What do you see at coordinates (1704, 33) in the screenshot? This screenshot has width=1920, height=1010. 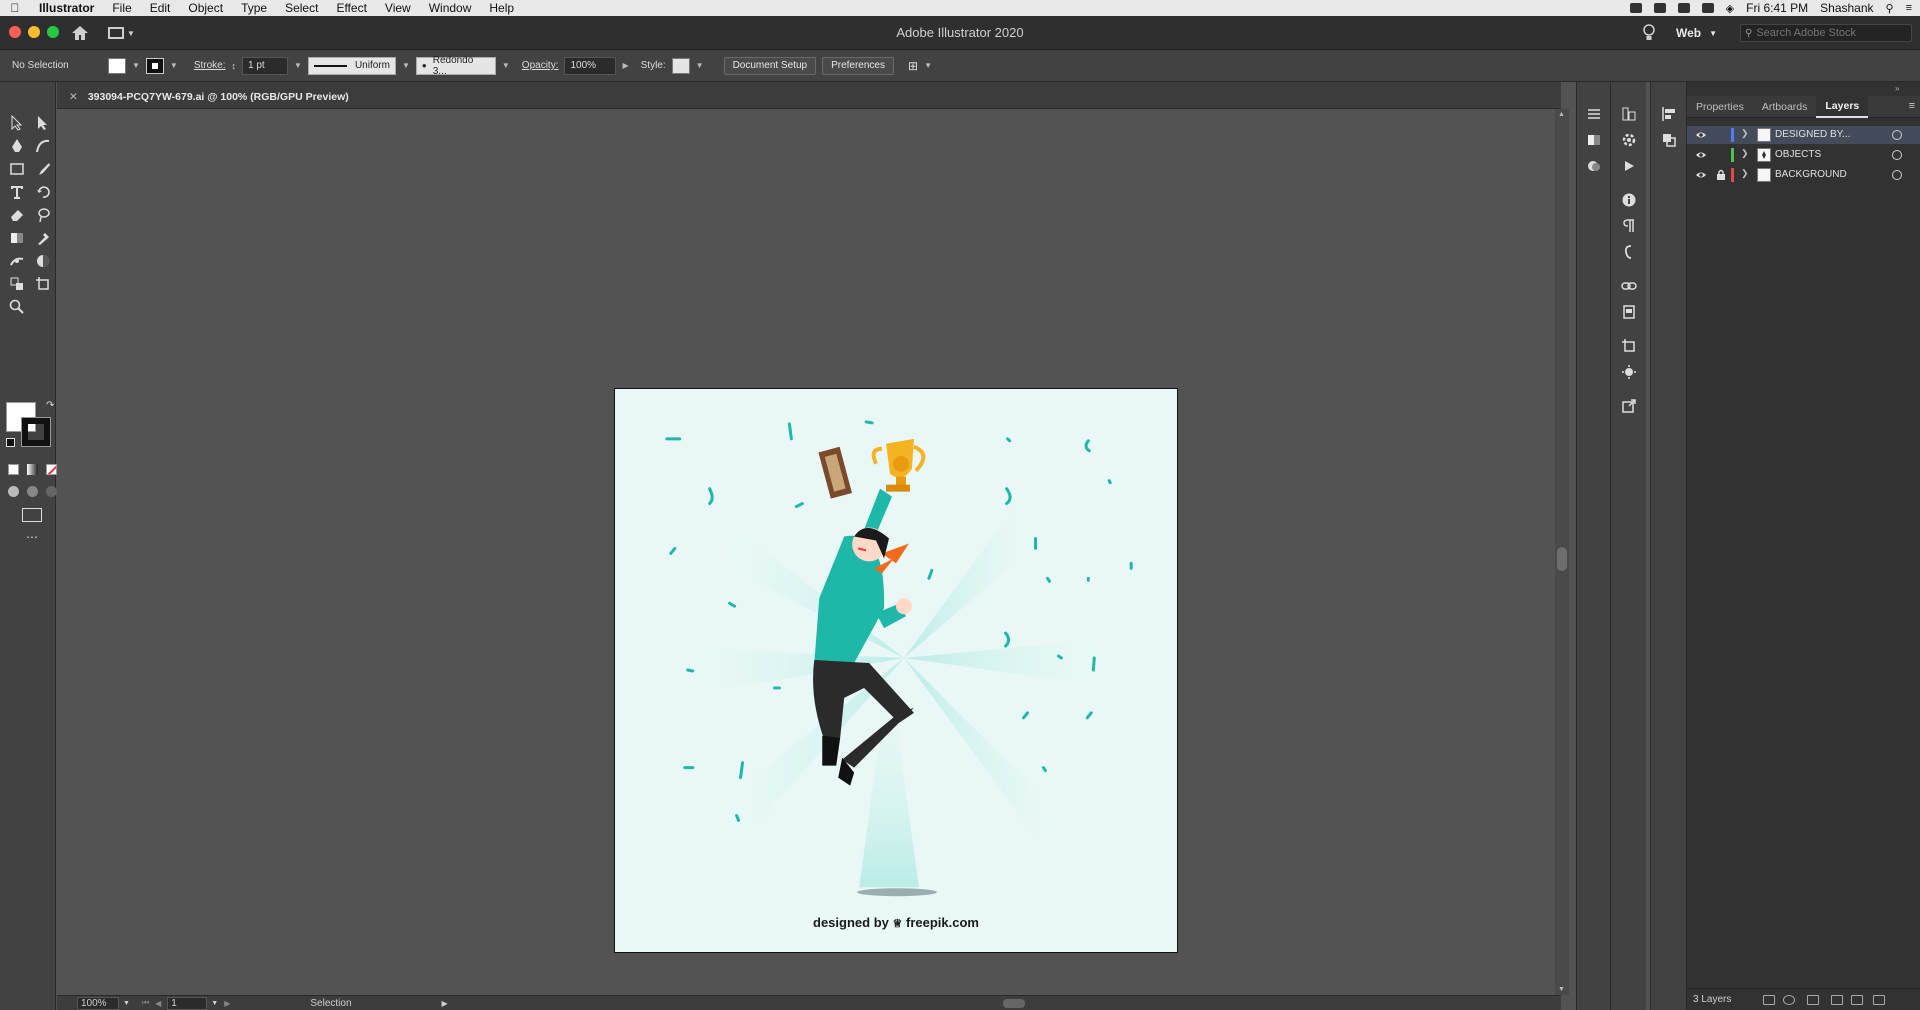 I see `workspace-switcher: Web ▼` at bounding box center [1704, 33].